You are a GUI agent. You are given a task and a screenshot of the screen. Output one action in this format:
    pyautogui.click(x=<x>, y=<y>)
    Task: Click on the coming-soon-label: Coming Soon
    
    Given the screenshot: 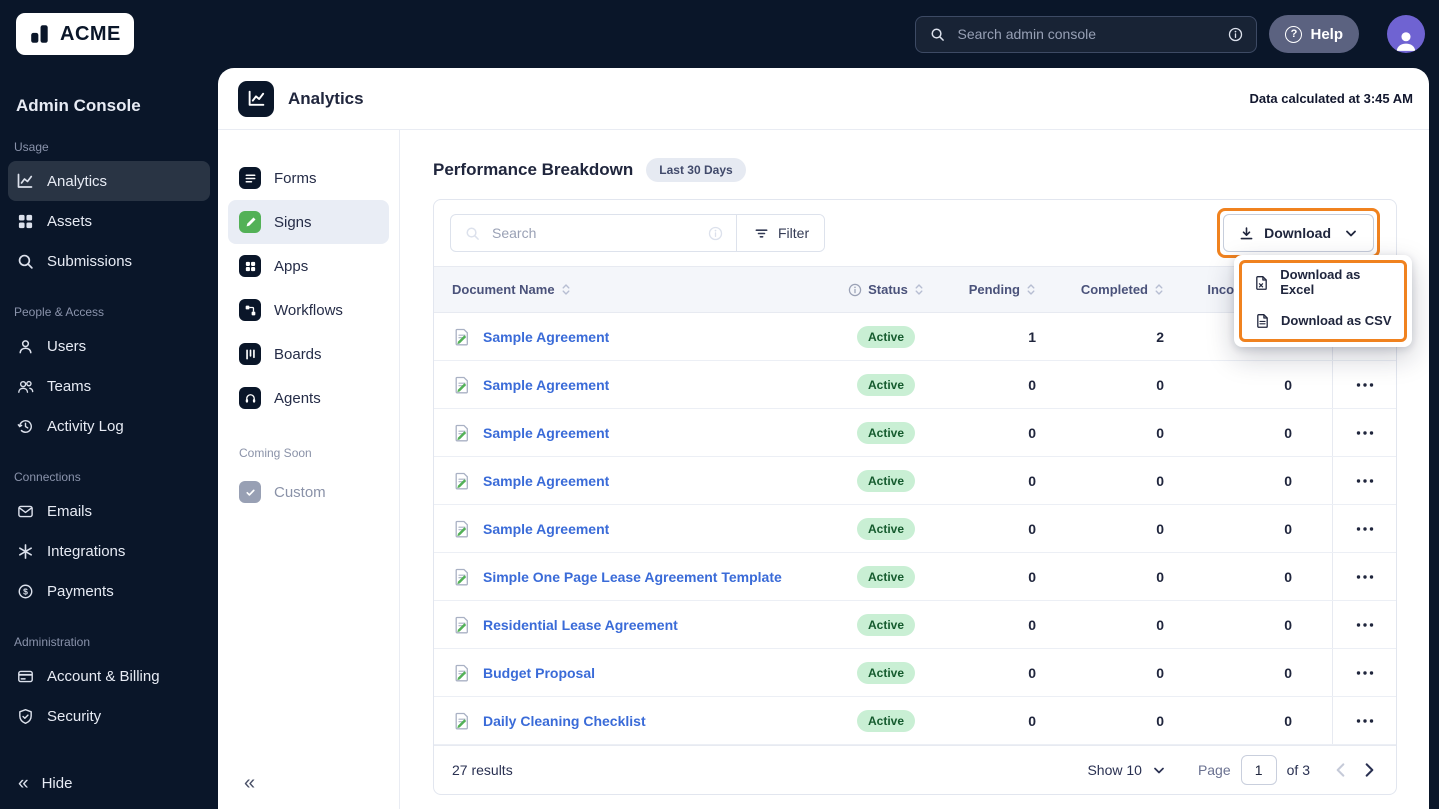 What is the action you would take?
    pyautogui.click(x=275, y=453)
    